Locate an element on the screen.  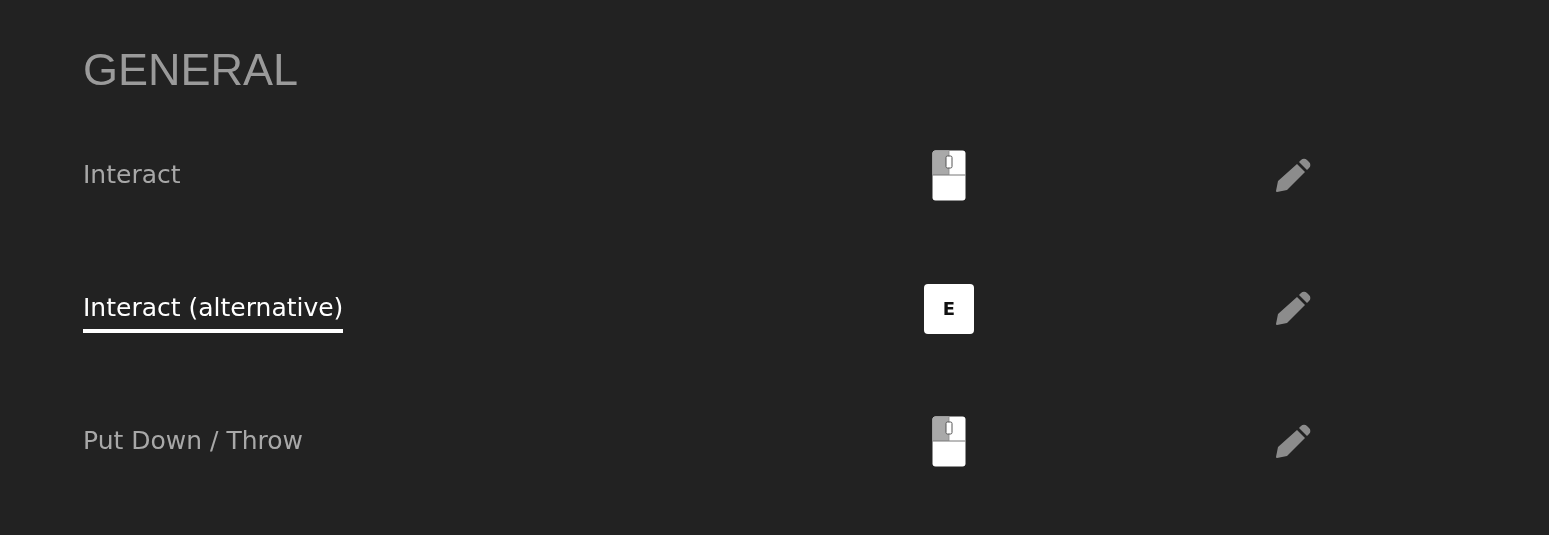
binding-label: Put Down / Throw is located at coordinates (193, 445).